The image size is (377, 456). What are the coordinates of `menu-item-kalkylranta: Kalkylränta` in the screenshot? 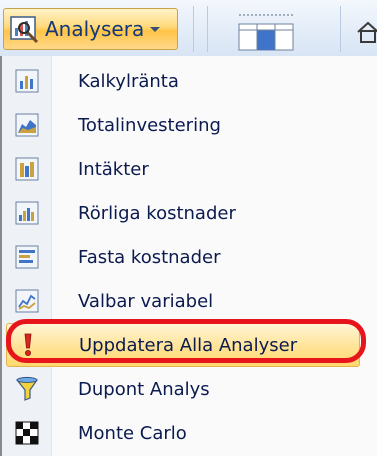 It's located at (182, 81).